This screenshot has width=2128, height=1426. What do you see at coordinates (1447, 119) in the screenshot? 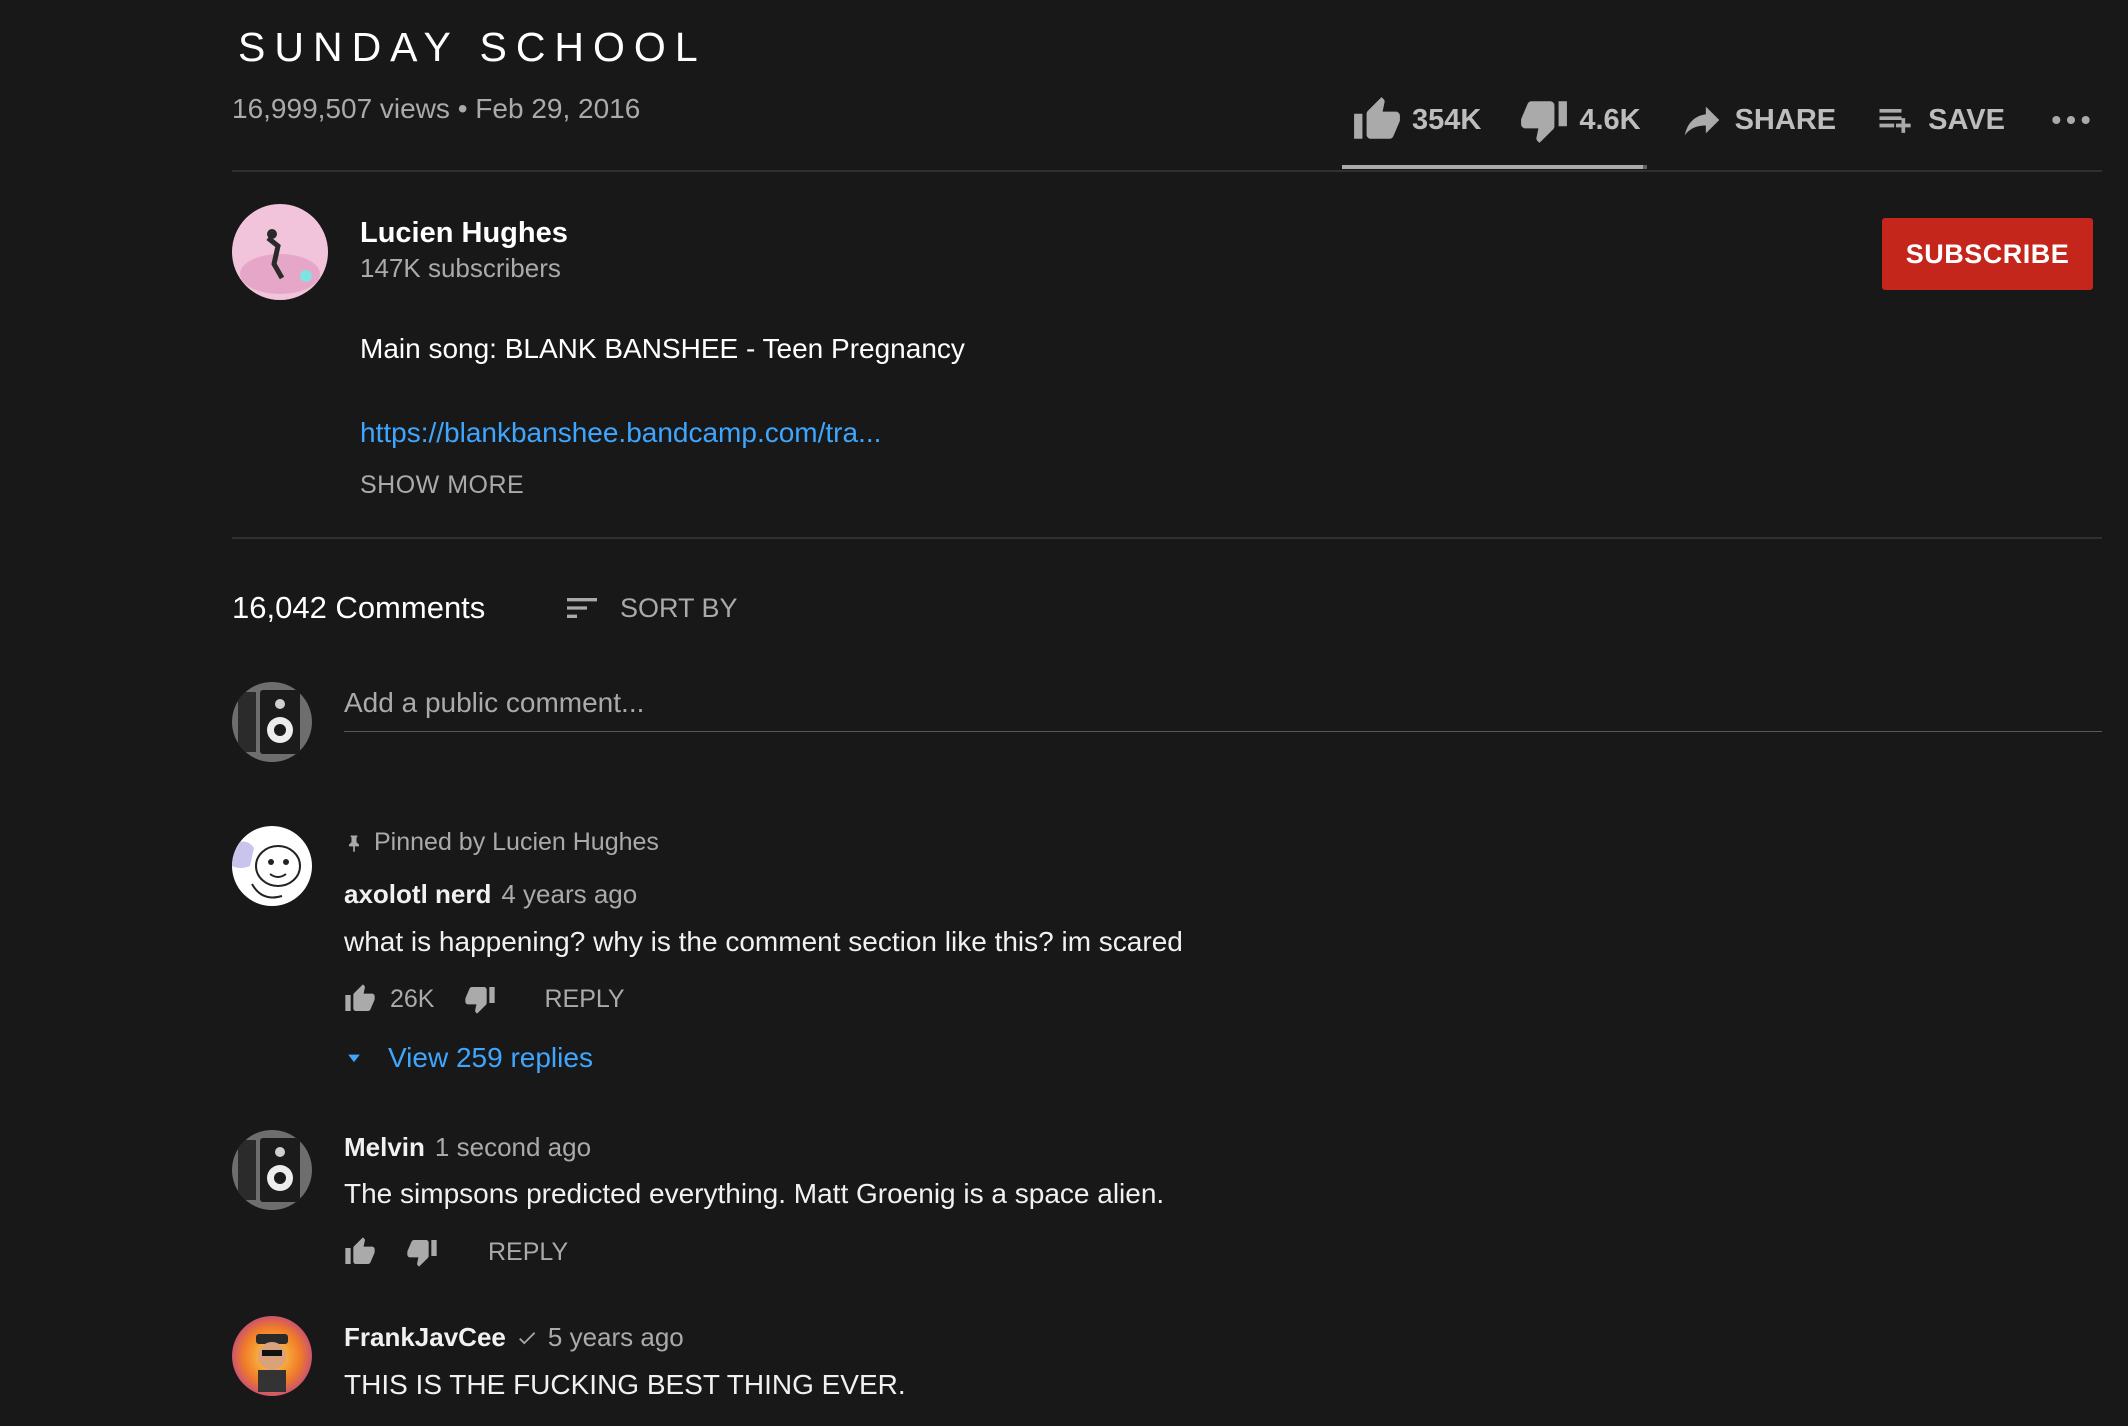
I see `like-count: 354K` at bounding box center [1447, 119].